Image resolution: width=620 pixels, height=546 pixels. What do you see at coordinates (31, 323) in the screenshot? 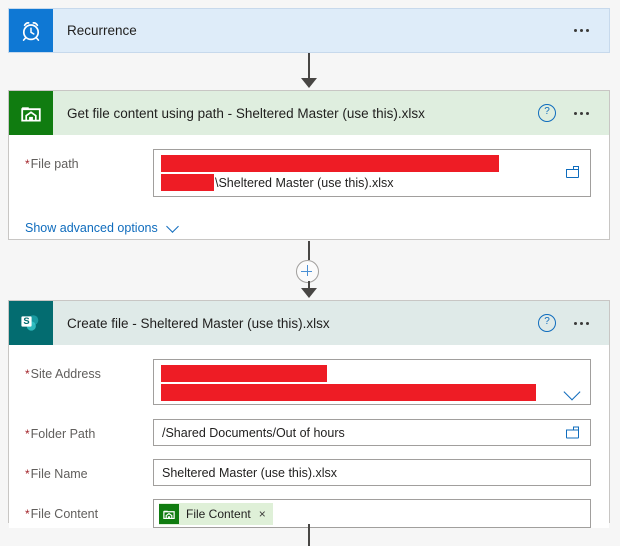
I see `sharepoint-icon: S` at bounding box center [31, 323].